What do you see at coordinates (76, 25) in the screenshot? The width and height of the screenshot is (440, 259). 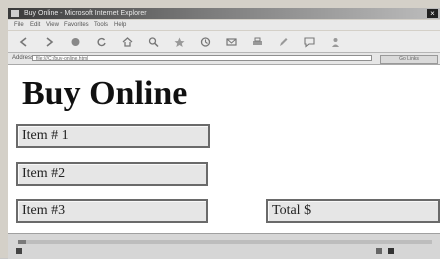 I see `menu-favorites: Favorites` at bounding box center [76, 25].